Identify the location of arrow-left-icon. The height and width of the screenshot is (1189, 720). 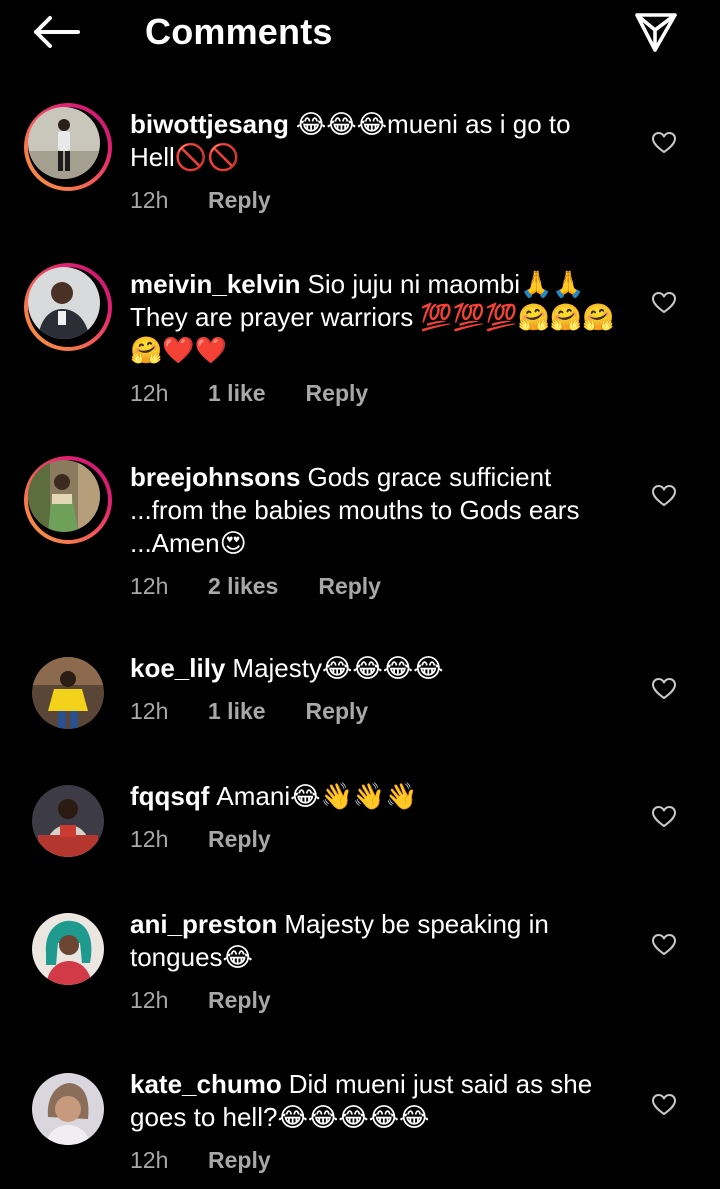
(57, 32).